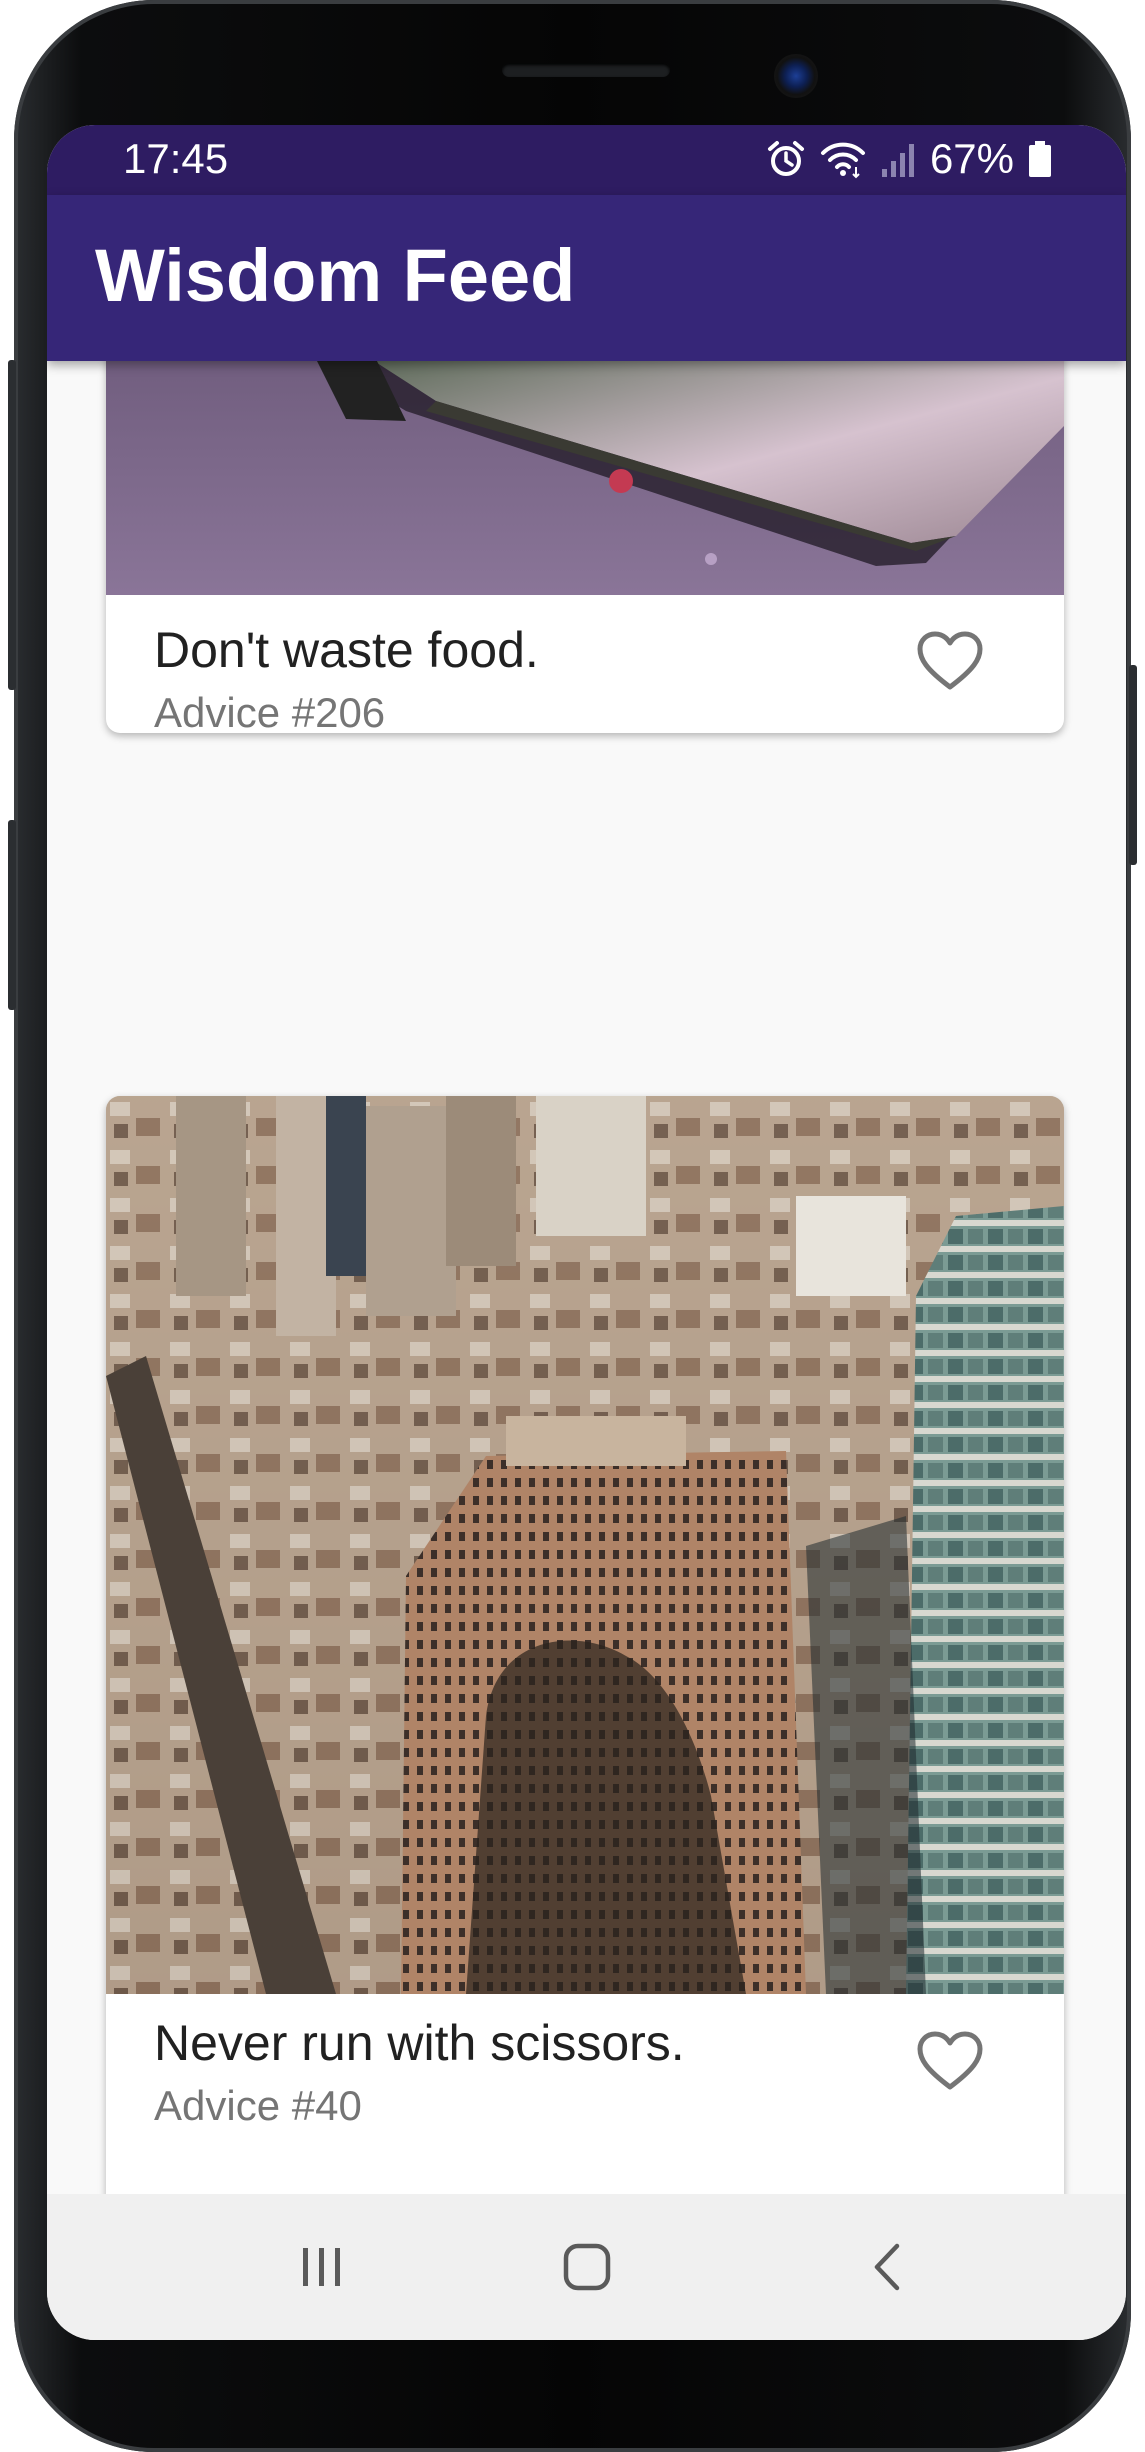 The width and height of the screenshot is (1145, 2452). Describe the element at coordinates (586, 278) in the screenshot. I see `app-bar: Wisdom Feed` at that location.